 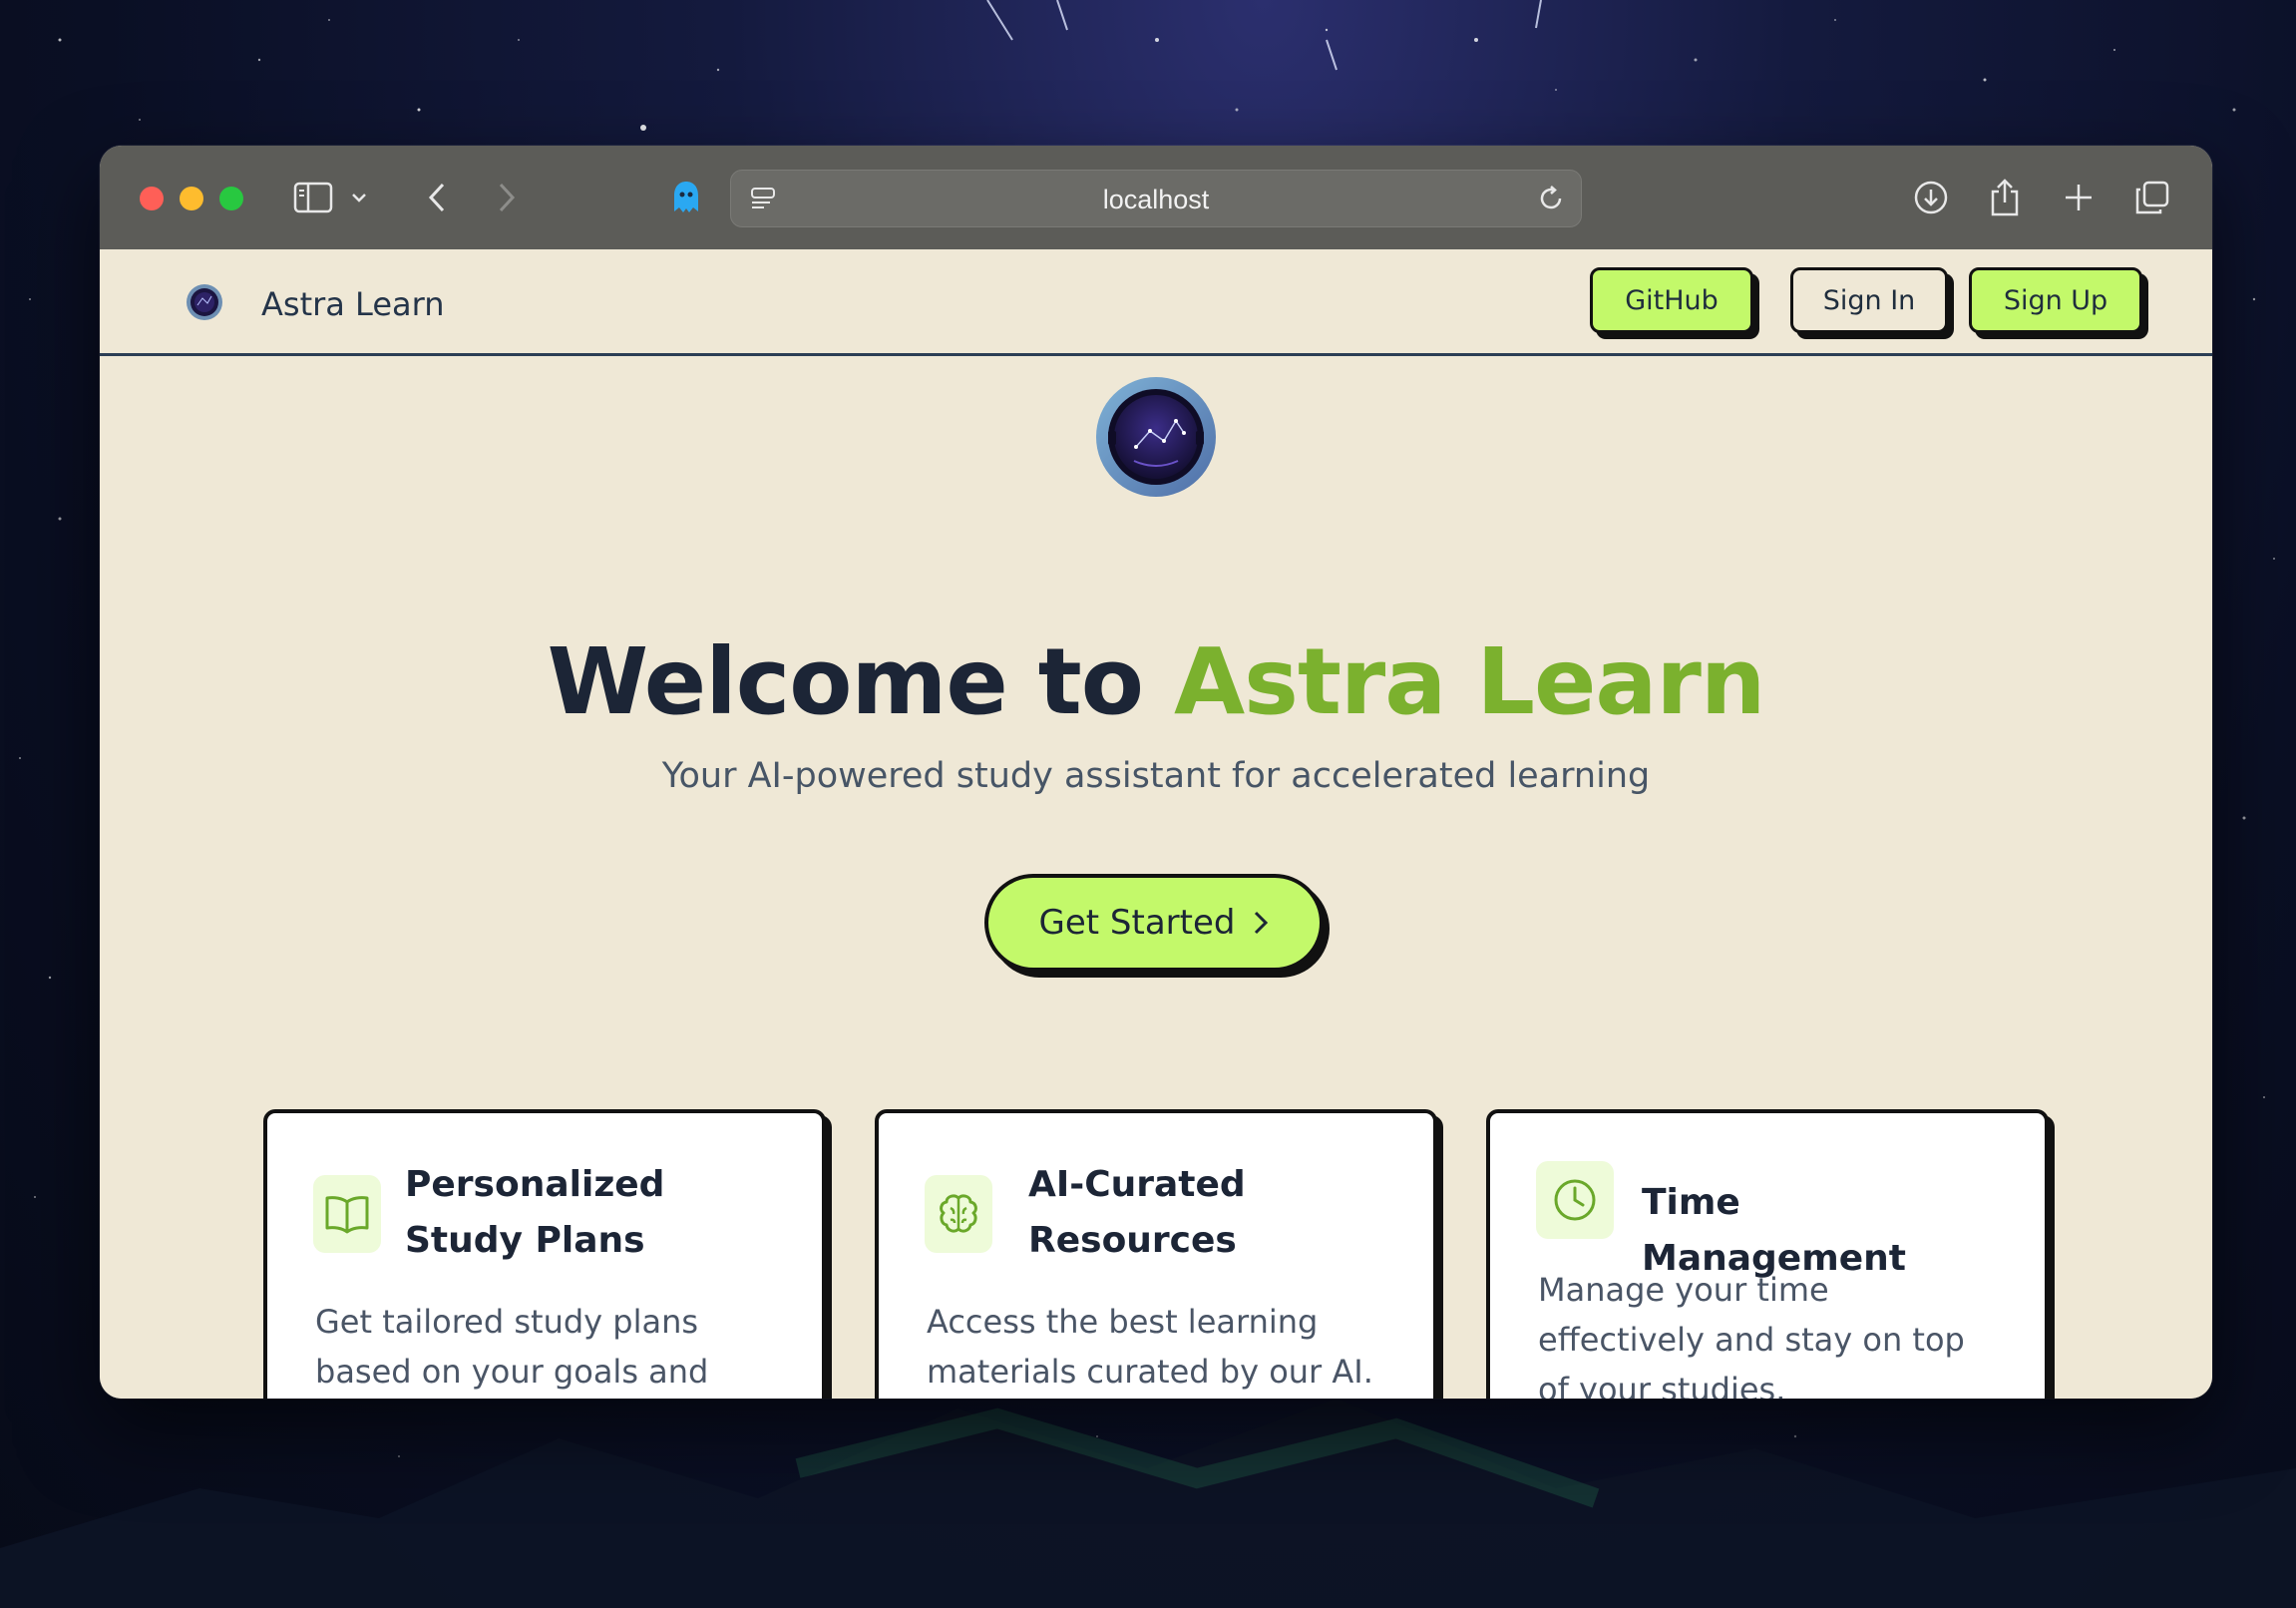 I want to click on book-open-icon, so click(x=347, y=1214).